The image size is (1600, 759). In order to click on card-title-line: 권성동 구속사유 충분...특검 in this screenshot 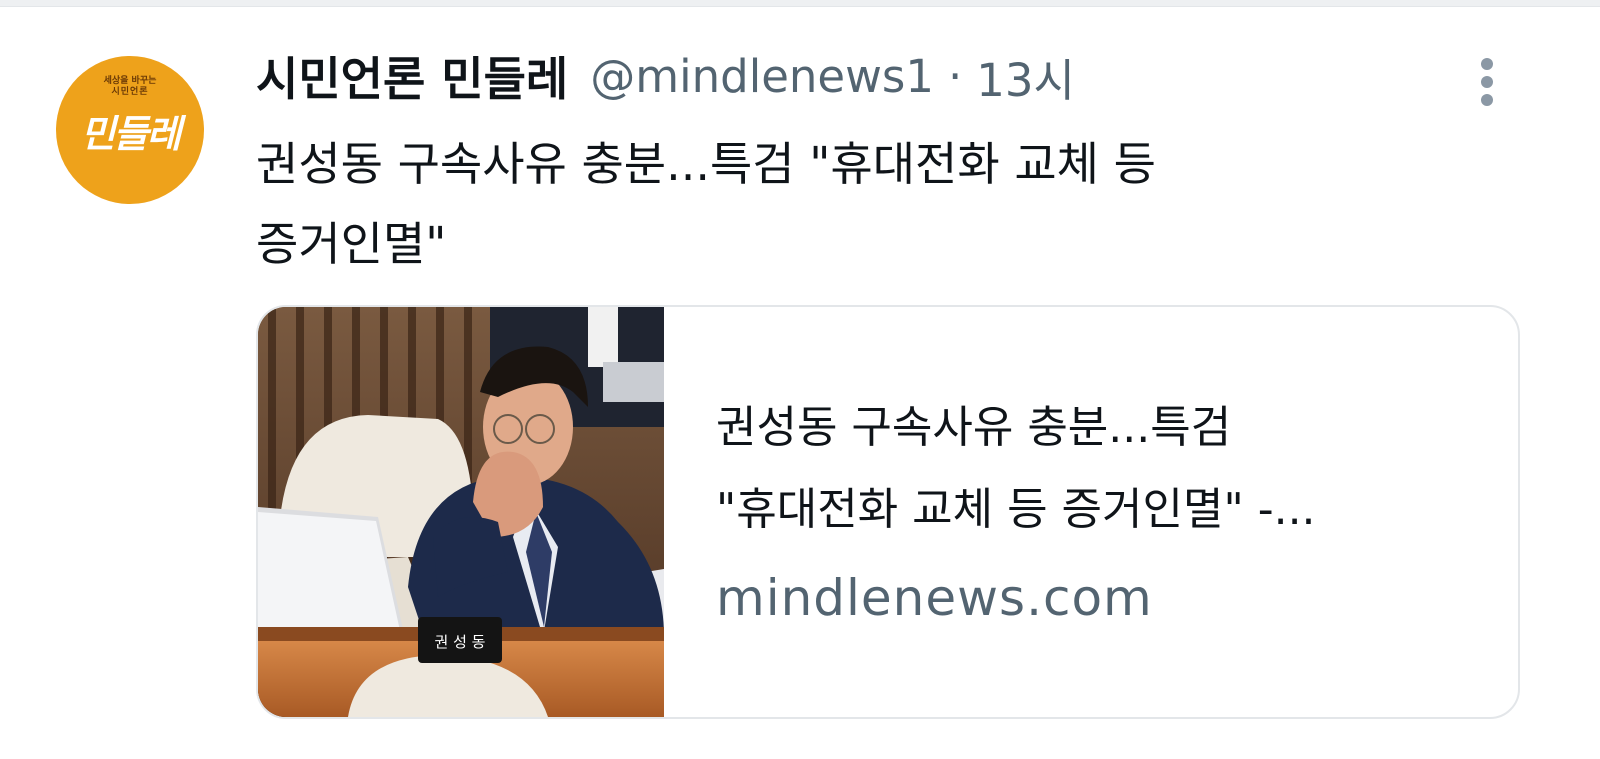, I will do `click(974, 427)`.